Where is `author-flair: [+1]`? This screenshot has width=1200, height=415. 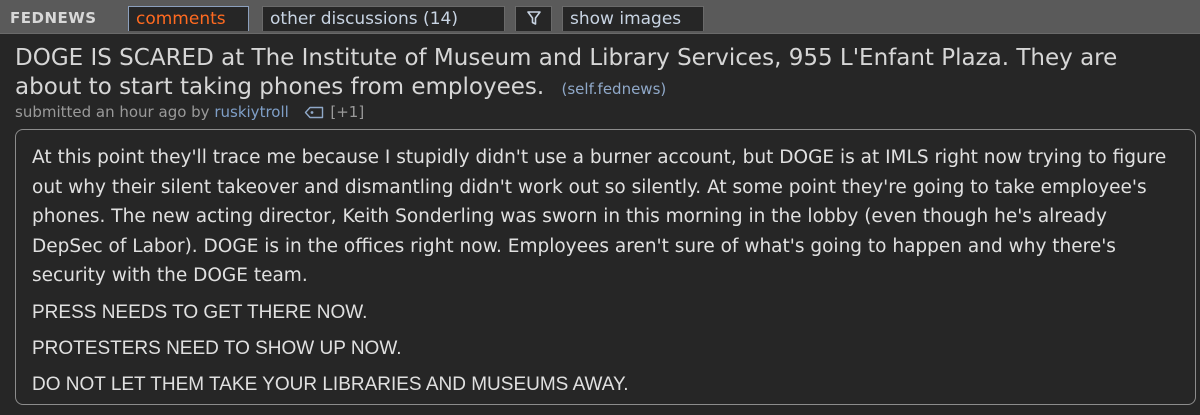 author-flair: [+1] is located at coordinates (347, 112).